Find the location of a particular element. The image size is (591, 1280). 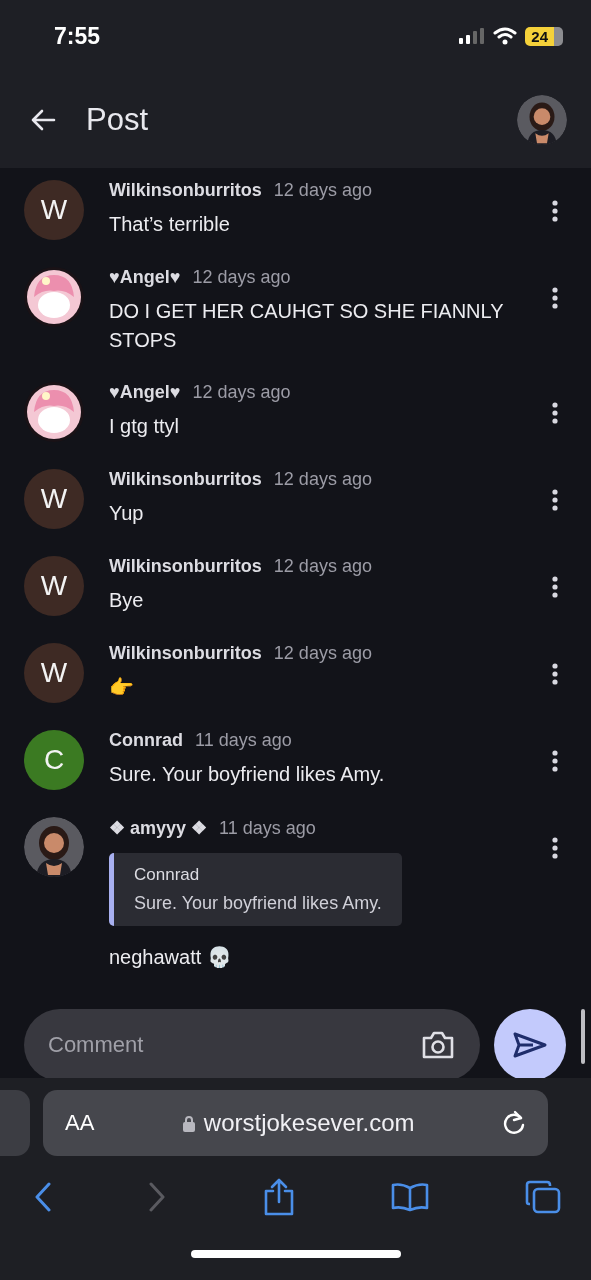

url-text: worstjokesever.com is located at coordinates (309, 1123).